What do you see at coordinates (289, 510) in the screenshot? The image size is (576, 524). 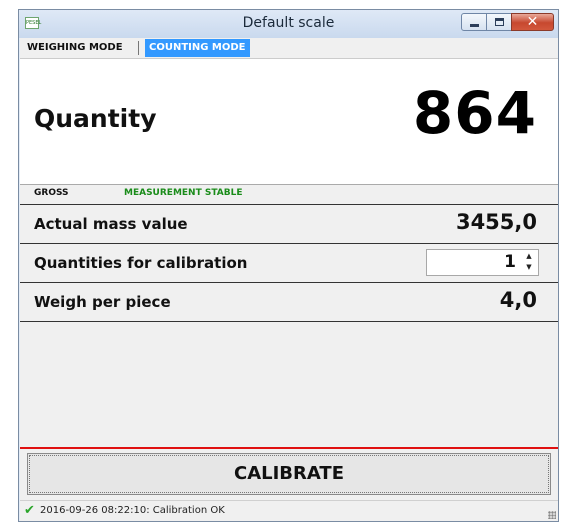 I see `status-bar: ✔ 2016-09-26 08:22:10: Calibration OK` at bounding box center [289, 510].